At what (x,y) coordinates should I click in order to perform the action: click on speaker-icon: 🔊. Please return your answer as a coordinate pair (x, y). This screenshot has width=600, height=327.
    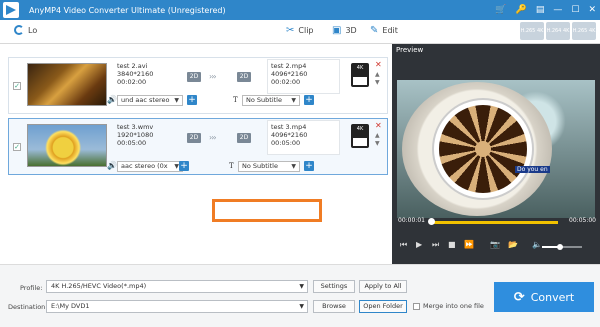
    Looking at the image, I should click on (112, 99).